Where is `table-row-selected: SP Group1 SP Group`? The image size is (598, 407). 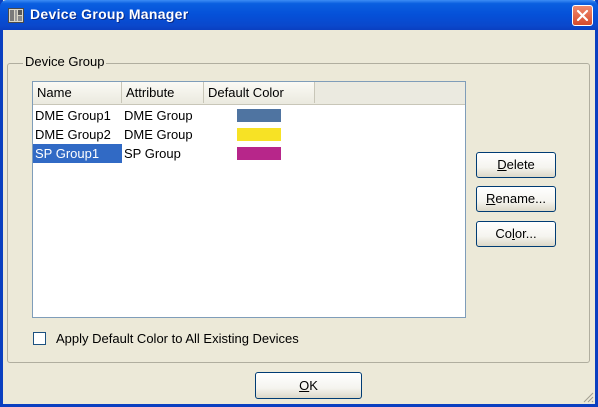
table-row-selected: SP Group1 SP Group is located at coordinates (249, 153).